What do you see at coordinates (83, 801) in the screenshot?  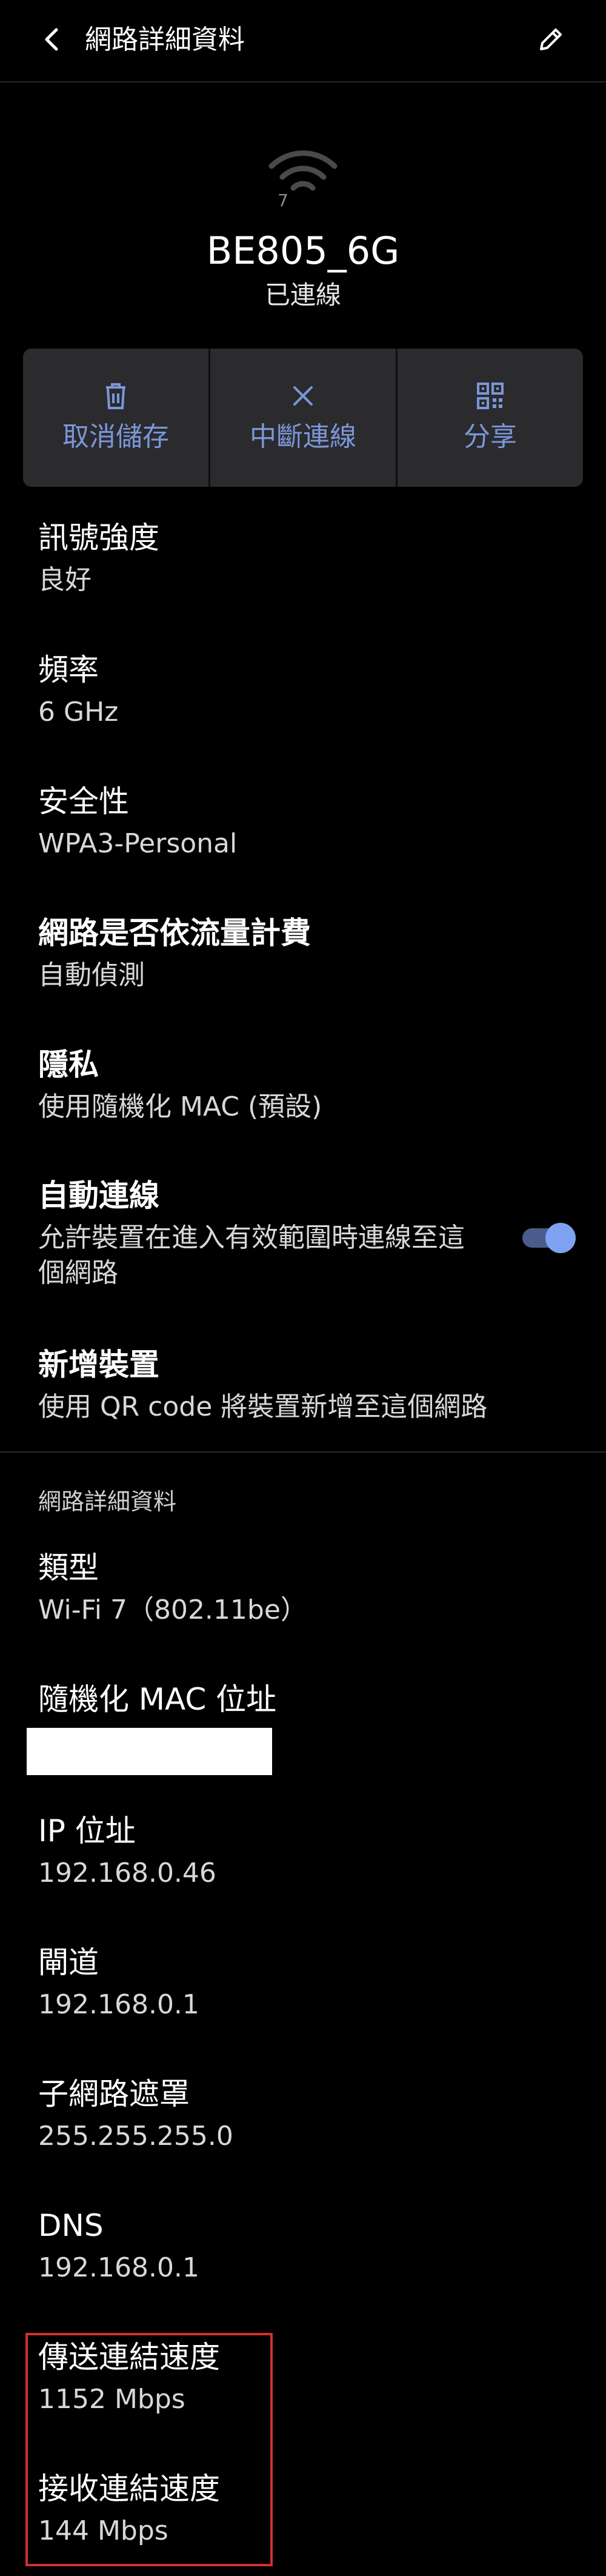 I see `security-title: 安全性` at bounding box center [83, 801].